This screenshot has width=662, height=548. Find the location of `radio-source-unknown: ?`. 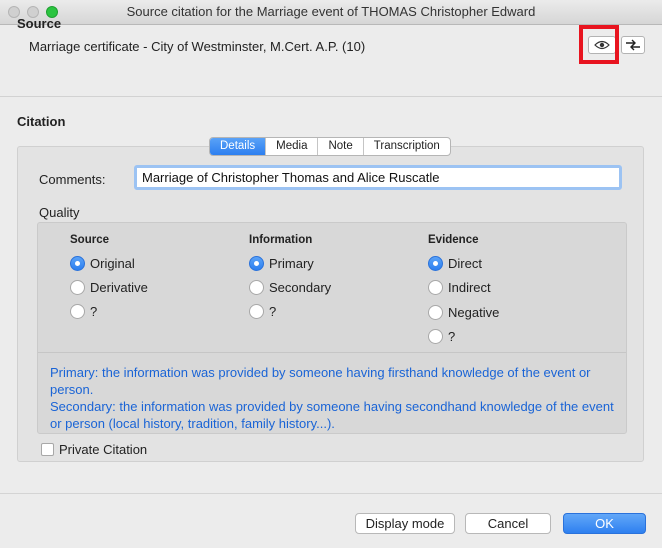

radio-source-unknown: ? is located at coordinates (83, 311).